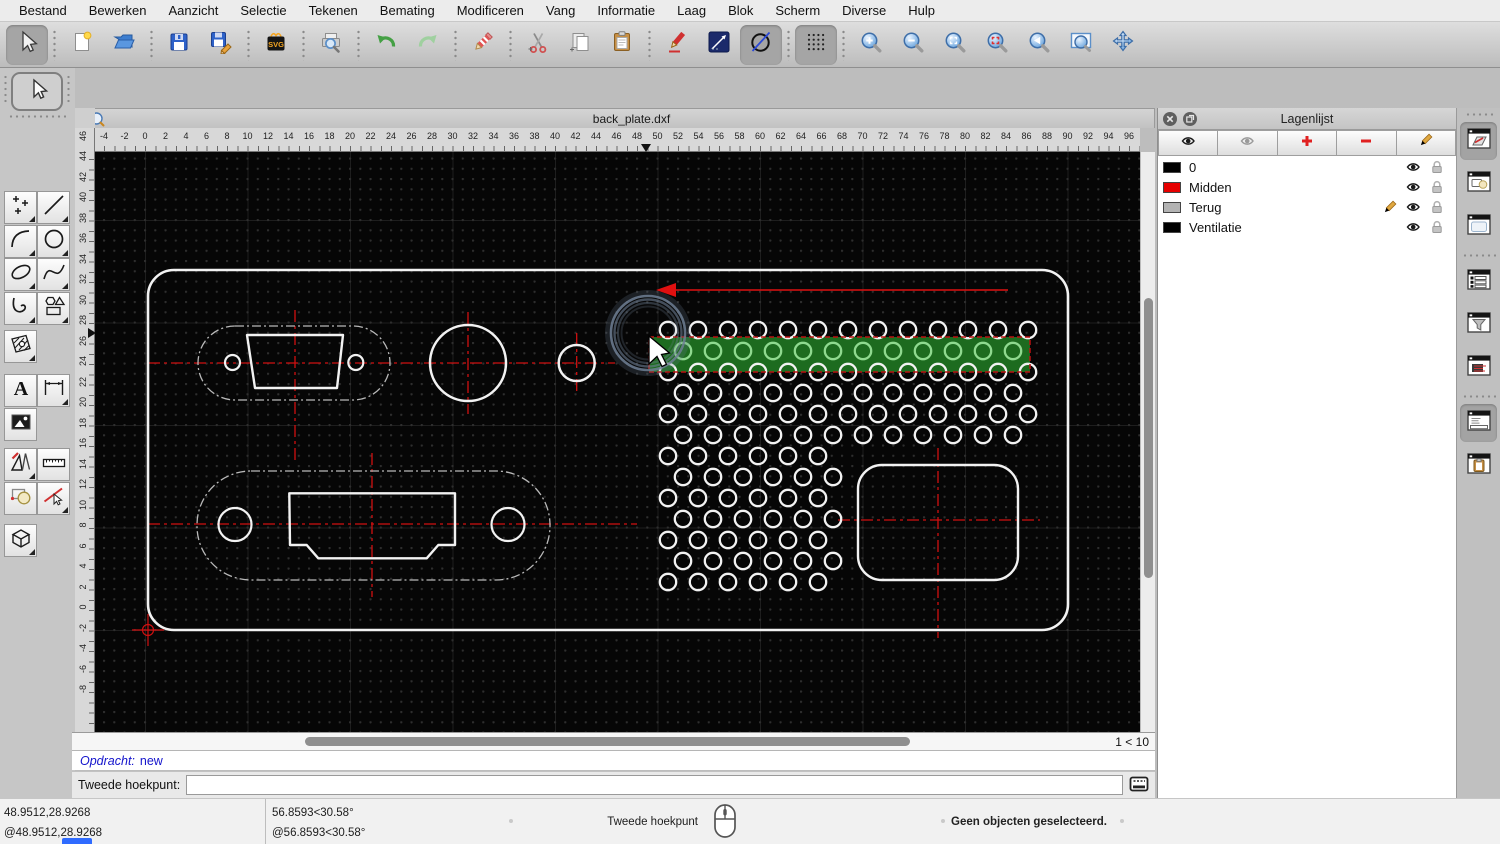  I want to click on delete-button, so click(483, 45).